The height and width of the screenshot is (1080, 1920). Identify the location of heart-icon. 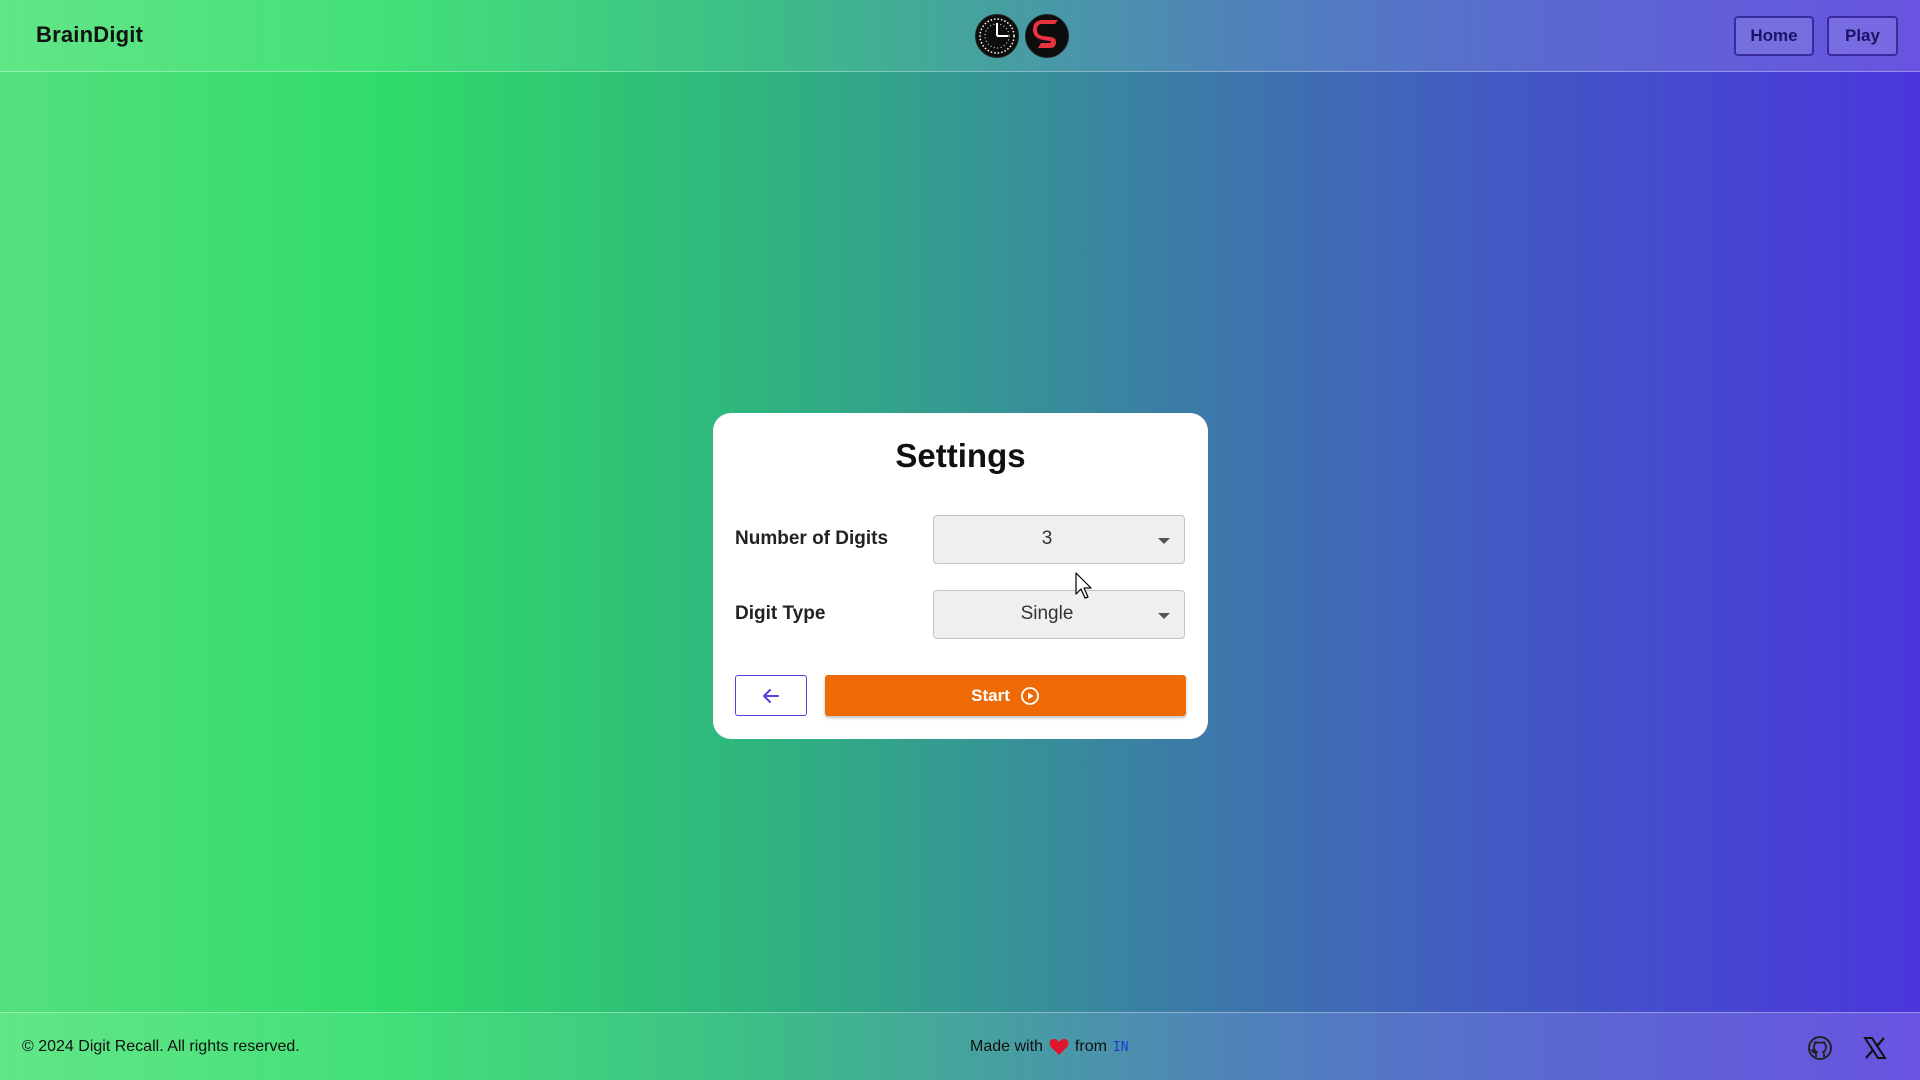
(1059, 1046).